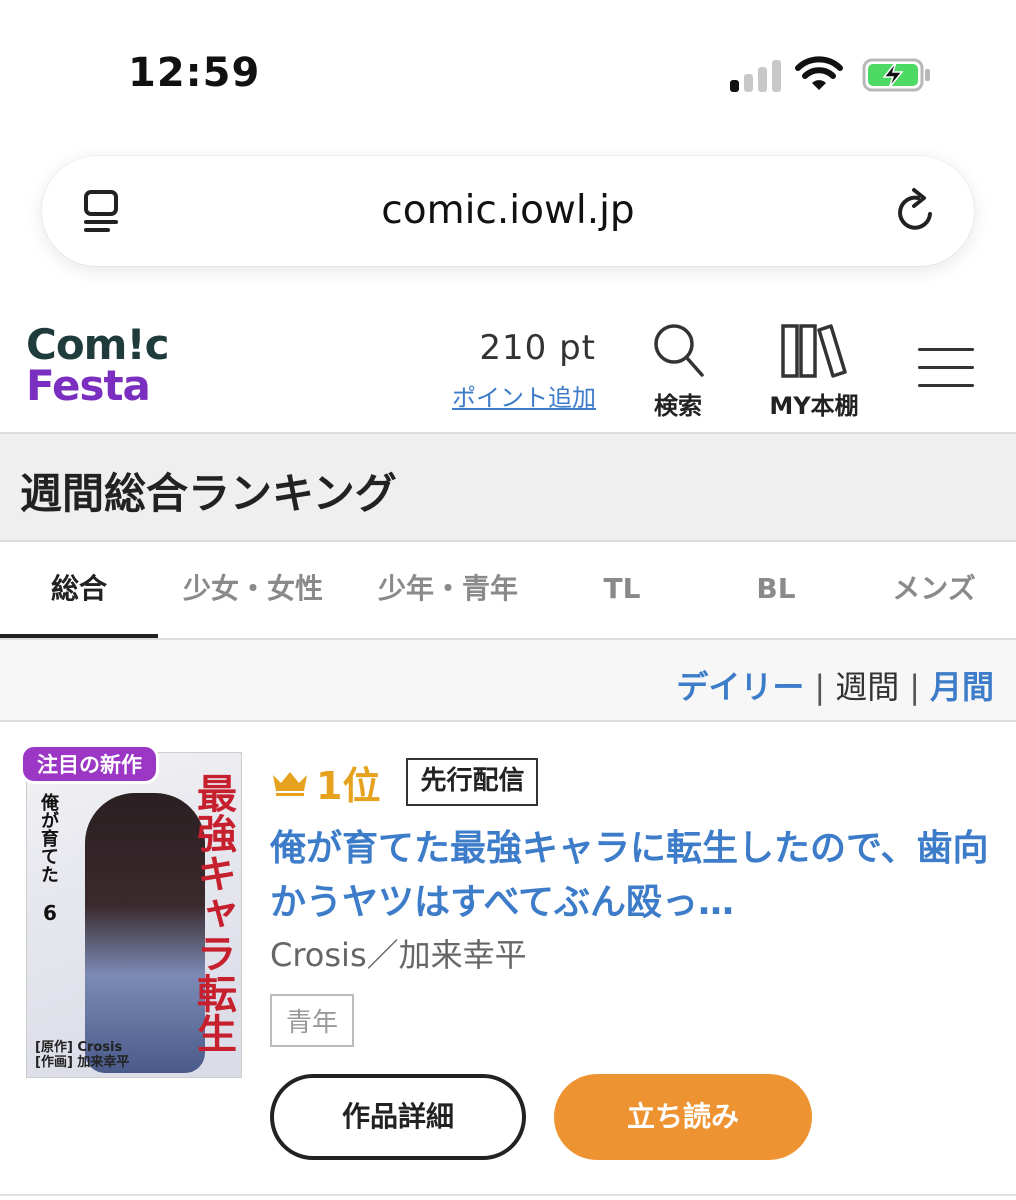  What do you see at coordinates (508, 70) in the screenshot?
I see `status-bar: 12:59` at bounding box center [508, 70].